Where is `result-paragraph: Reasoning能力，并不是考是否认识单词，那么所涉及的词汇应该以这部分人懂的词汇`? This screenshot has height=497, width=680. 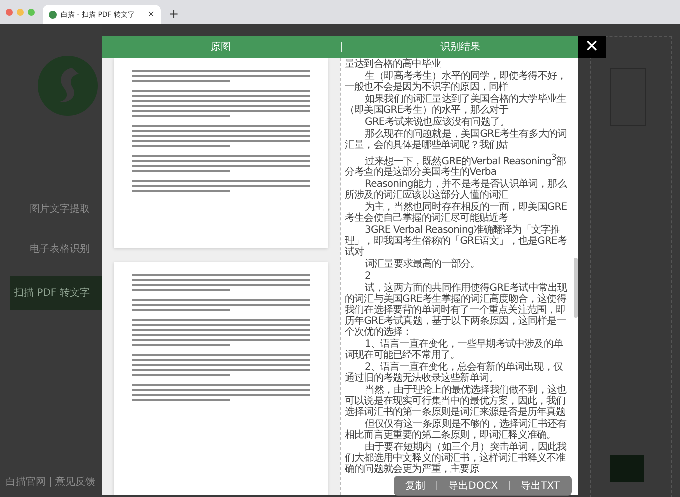
result-paragraph: Reasoning能力，并不是考是否认识单词，那么所涉及的词汇应该以这部分人懂的词汇 is located at coordinates (456, 190).